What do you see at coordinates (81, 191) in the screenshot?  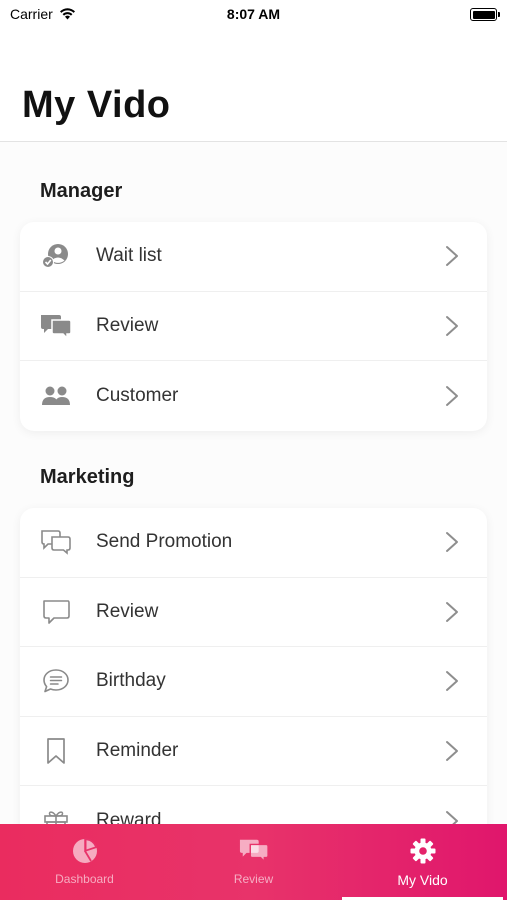 I see `section-title-manager: Manager` at bounding box center [81, 191].